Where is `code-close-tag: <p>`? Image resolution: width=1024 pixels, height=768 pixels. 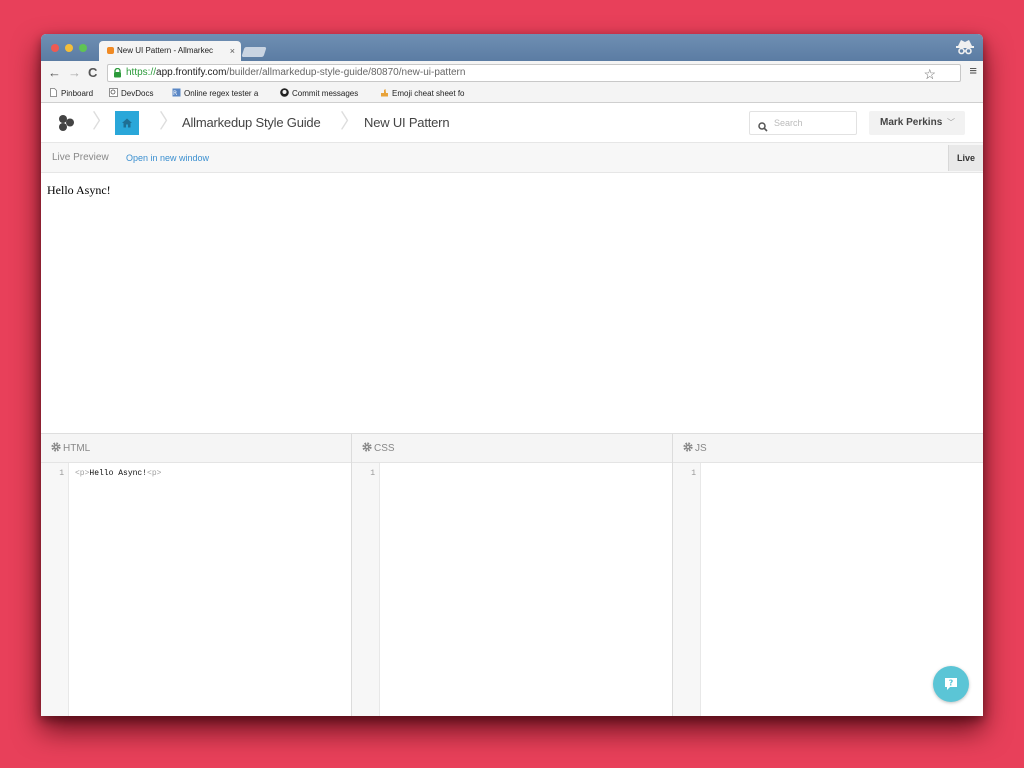
code-close-tag: <p> is located at coordinates (154, 473).